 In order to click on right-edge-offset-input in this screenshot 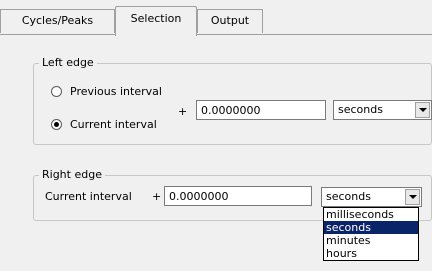, I will do `click(238, 196)`.